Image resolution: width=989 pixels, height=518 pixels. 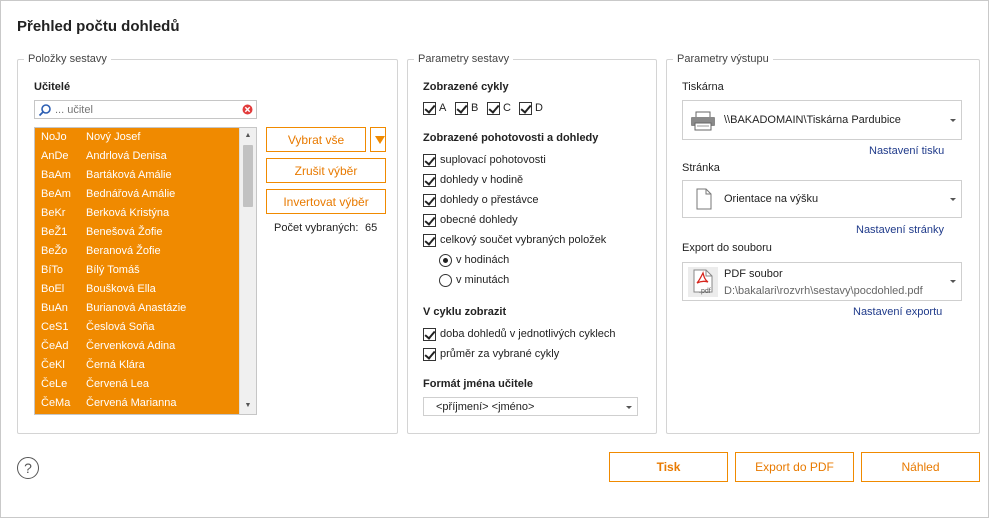 I want to click on teacher-row: NoJo Nový Josef, so click(x=137, y=137).